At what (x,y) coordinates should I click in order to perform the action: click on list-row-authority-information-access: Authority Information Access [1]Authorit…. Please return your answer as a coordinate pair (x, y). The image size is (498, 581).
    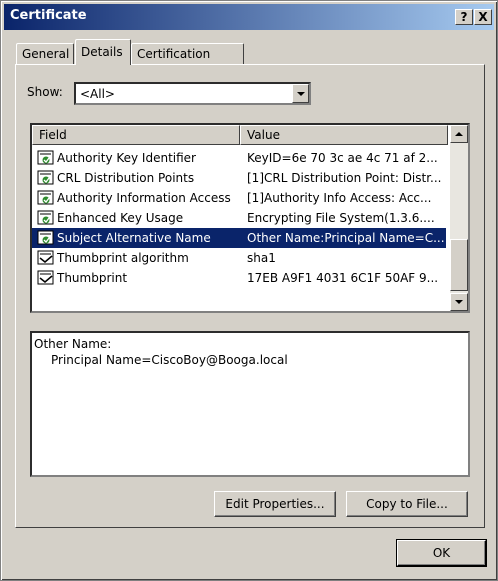
    Looking at the image, I should click on (239, 198).